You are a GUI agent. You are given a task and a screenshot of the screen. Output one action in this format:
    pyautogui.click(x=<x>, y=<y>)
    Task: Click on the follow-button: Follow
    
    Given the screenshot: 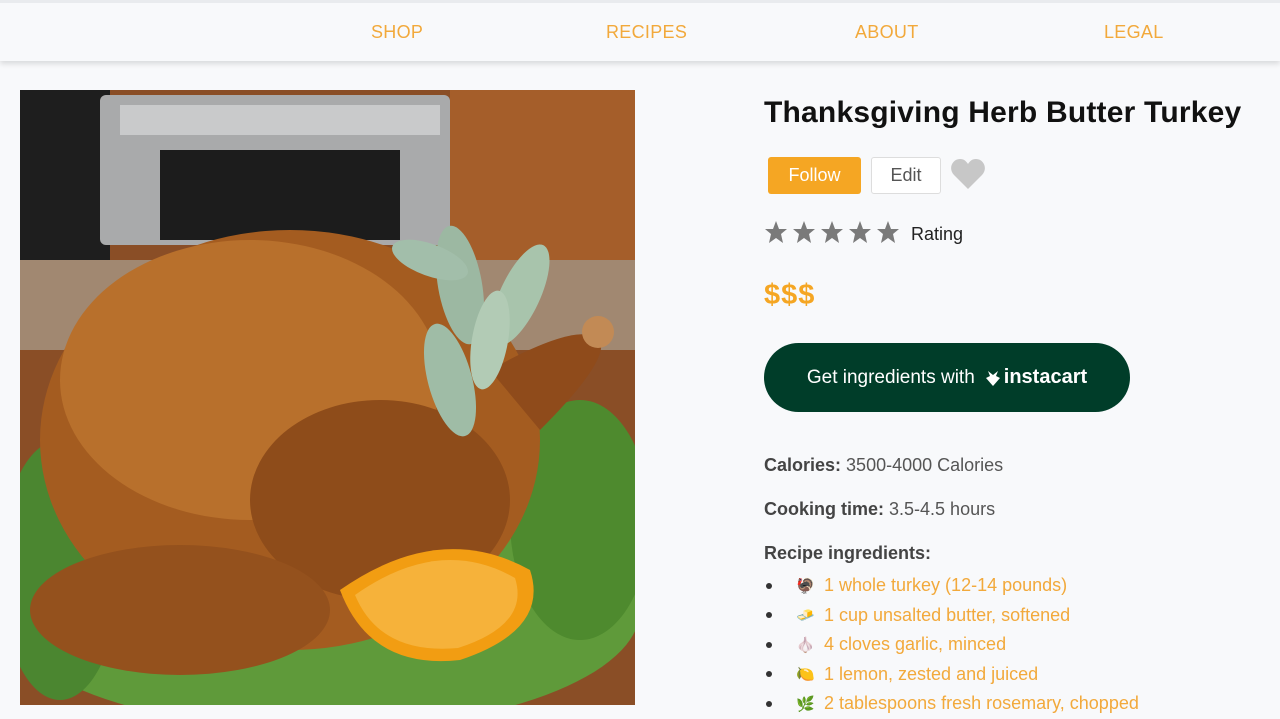 What is the action you would take?
    pyautogui.click(x=814, y=175)
    